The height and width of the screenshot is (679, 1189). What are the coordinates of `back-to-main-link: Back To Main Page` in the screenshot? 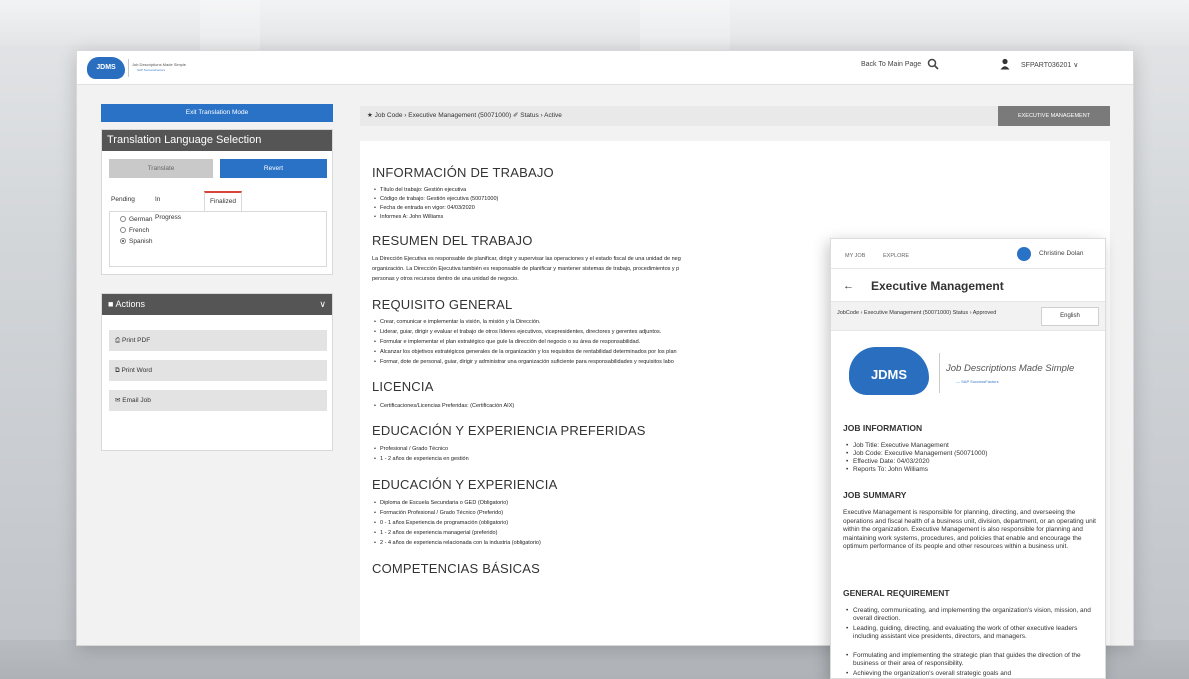 It's located at (891, 64).